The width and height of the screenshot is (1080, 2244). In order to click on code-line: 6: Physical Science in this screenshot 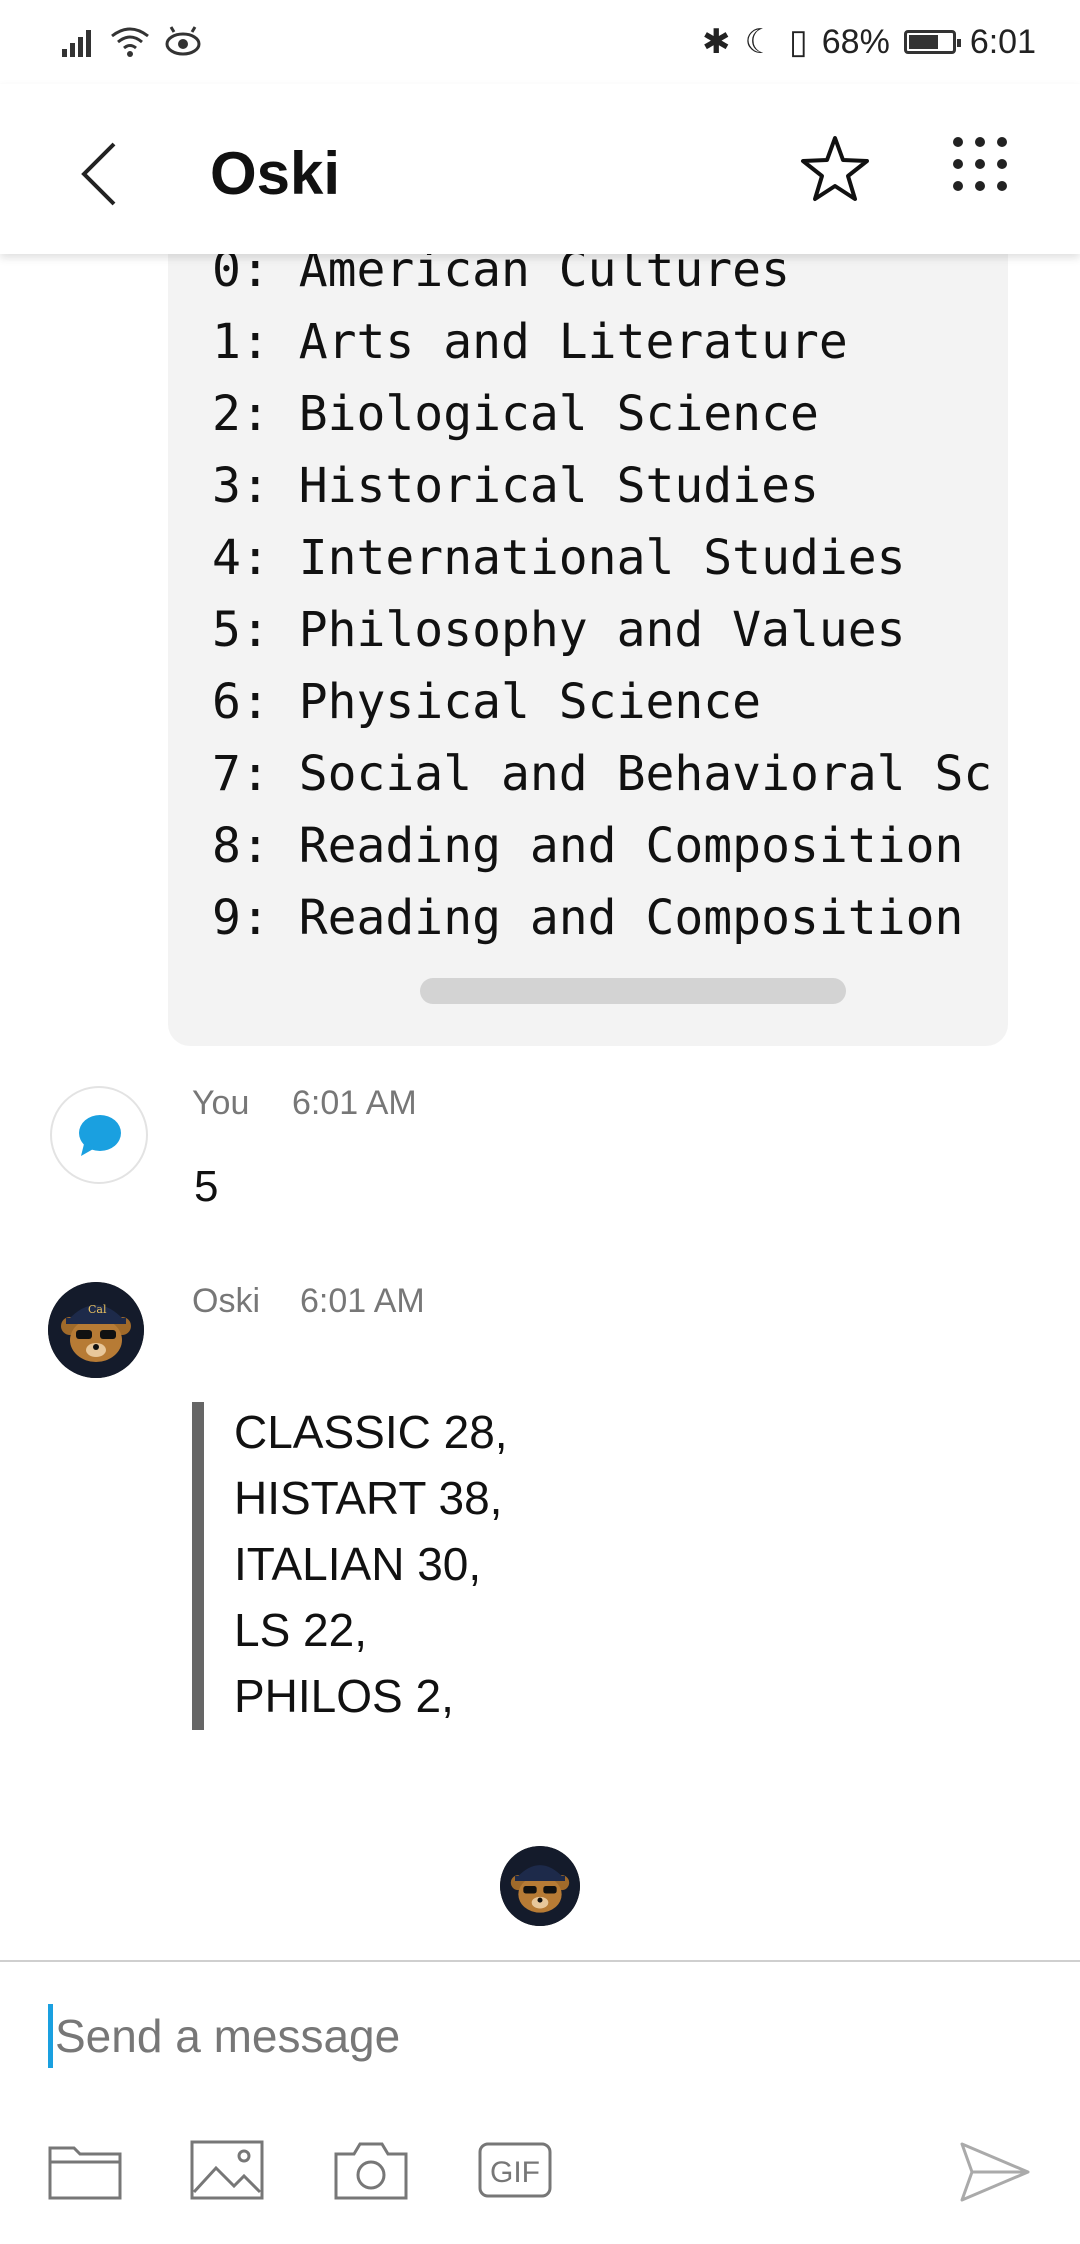, I will do `click(487, 702)`.